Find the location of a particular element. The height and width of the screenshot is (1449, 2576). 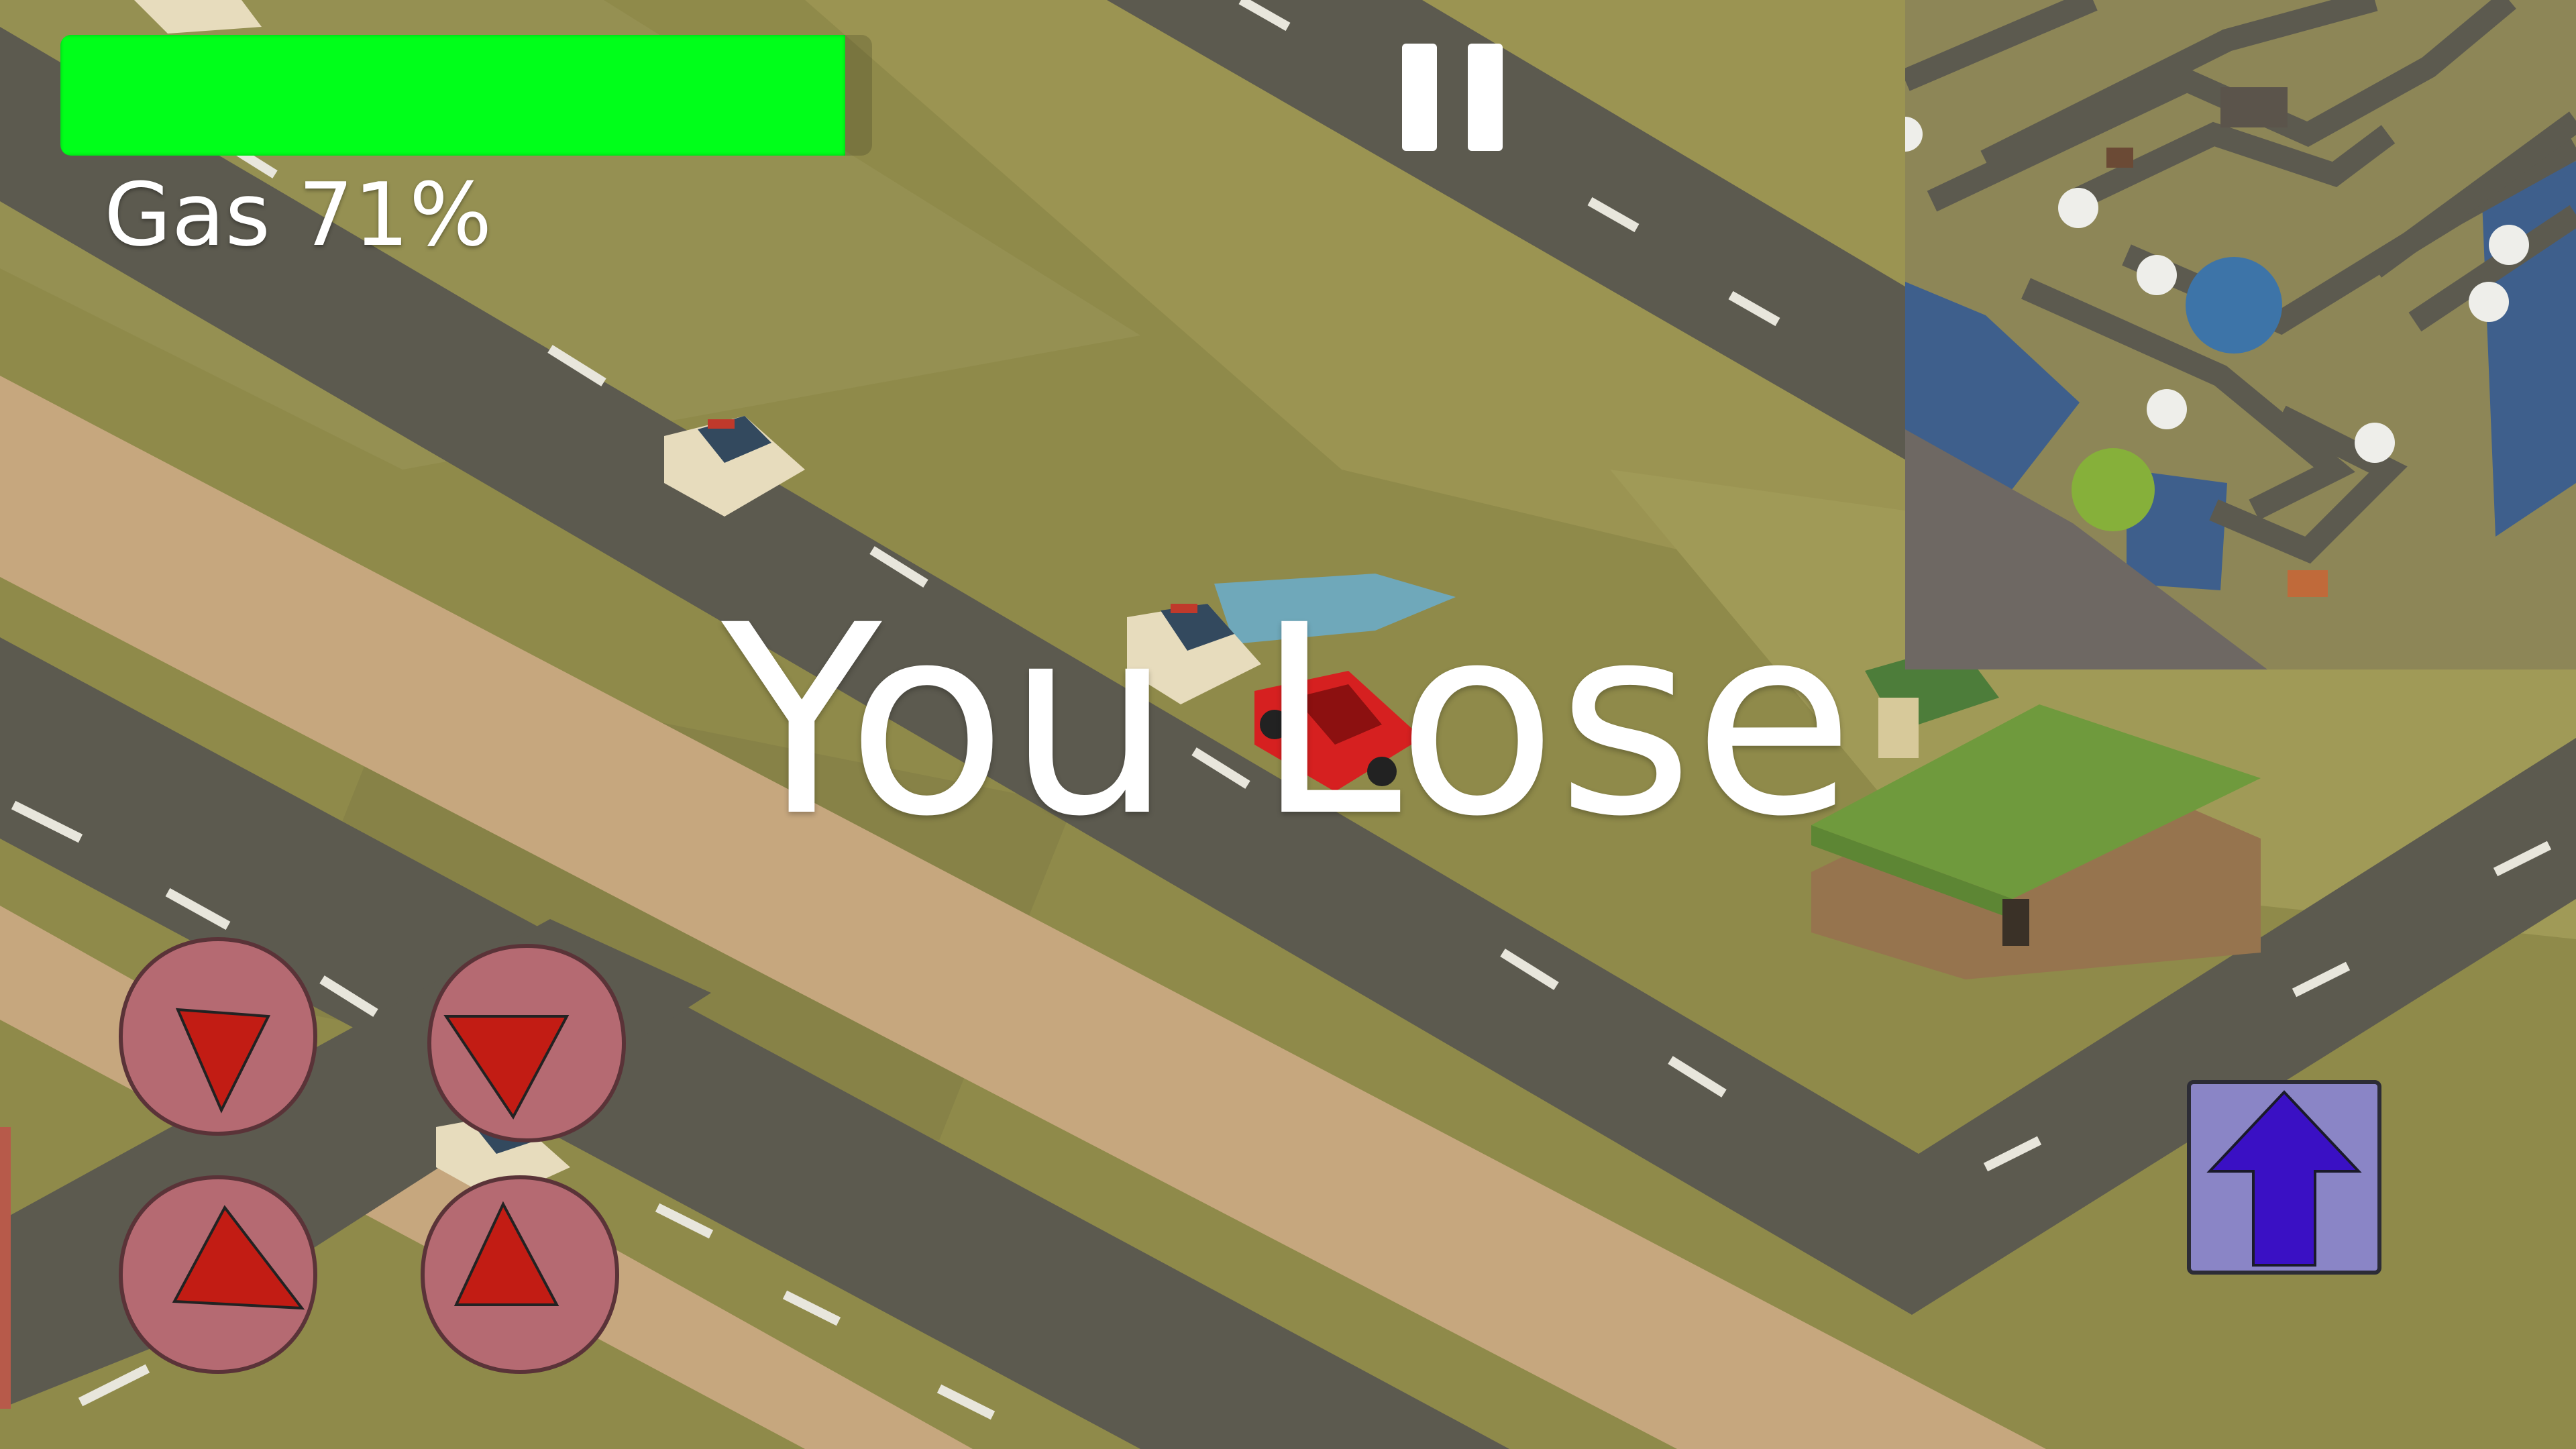

steer-right-down-button is located at coordinates (527, 1043).